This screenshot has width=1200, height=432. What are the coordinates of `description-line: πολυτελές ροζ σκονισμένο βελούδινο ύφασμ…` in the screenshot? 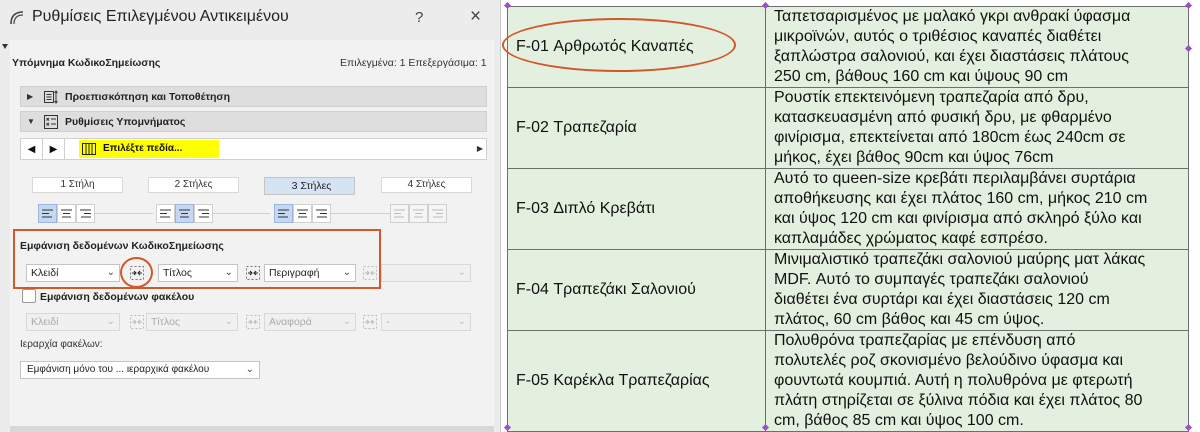 It's located at (949, 360).